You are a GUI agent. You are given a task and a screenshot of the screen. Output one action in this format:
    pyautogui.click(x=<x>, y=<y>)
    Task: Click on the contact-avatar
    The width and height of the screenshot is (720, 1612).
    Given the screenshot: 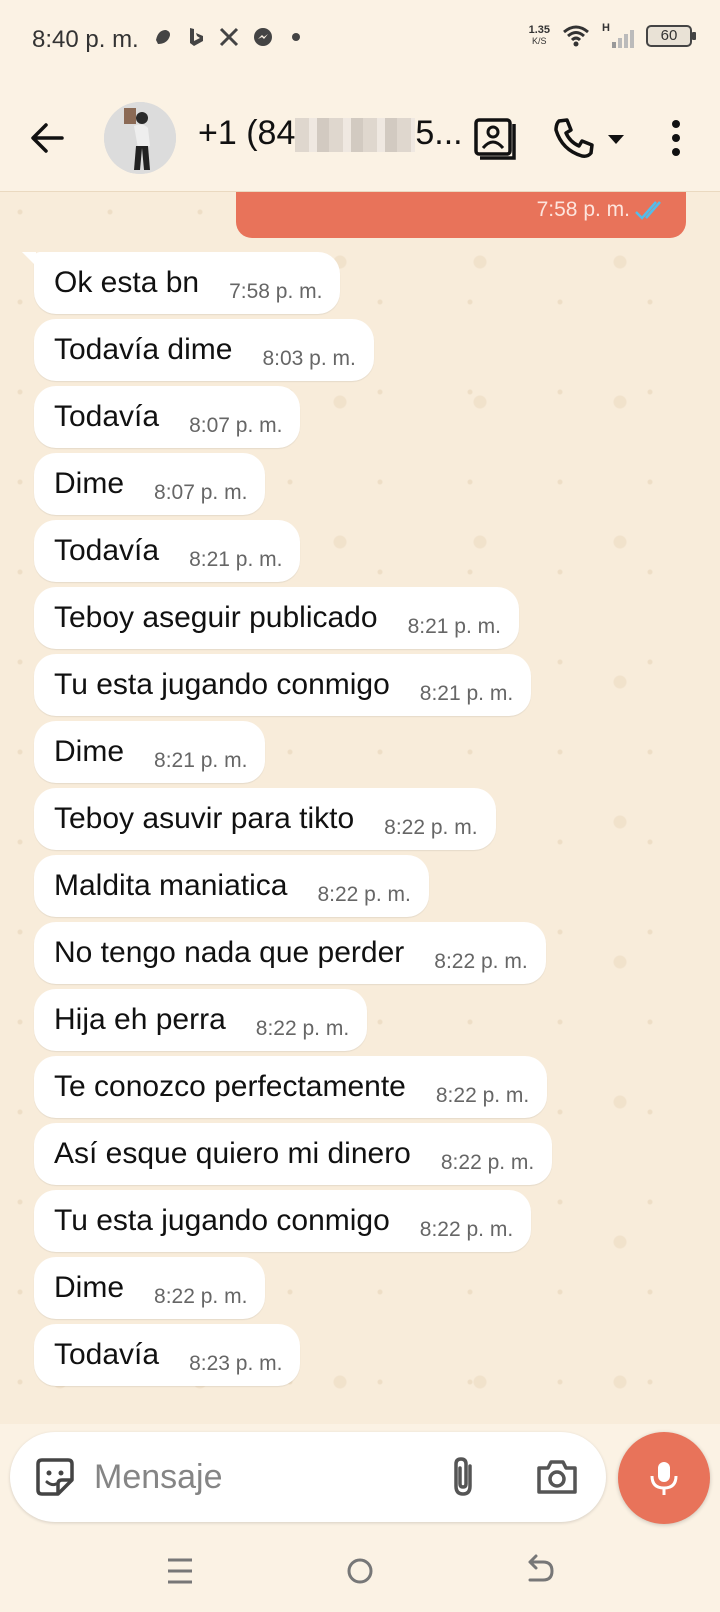 What is the action you would take?
    pyautogui.click(x=140, y=138)
    